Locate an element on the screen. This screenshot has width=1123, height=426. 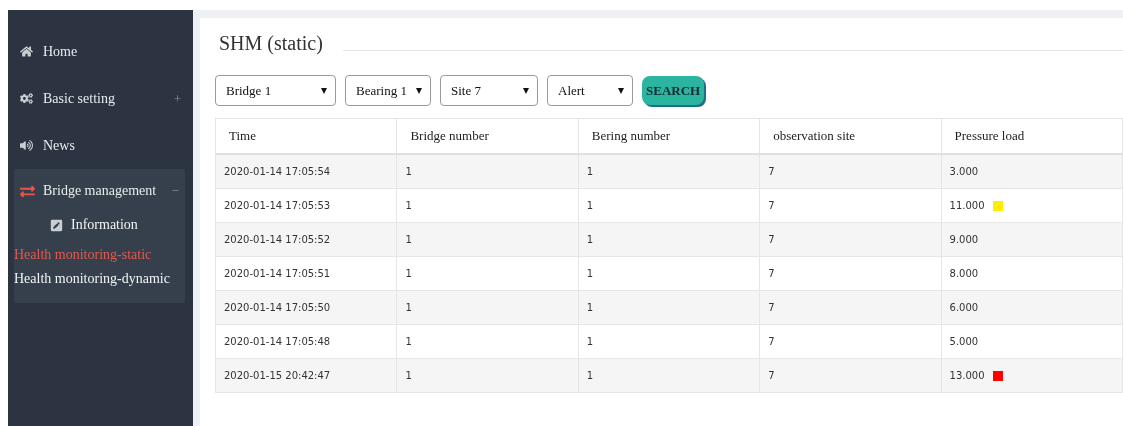
table-cell: 9.000 is located at coordinates (1032, 239).